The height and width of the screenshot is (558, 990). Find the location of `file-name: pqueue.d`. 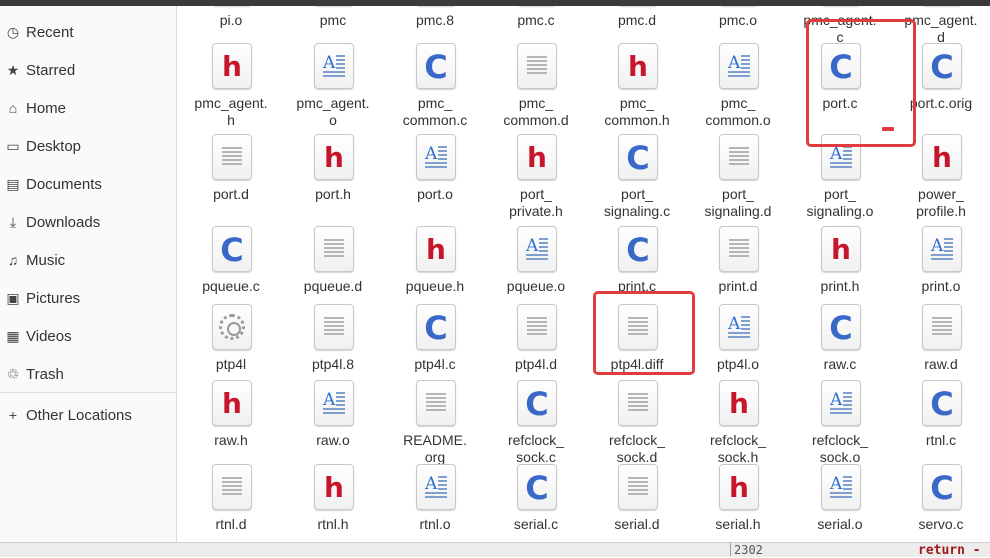

file-name: pqueue.d is located at coordinates (333, 286).